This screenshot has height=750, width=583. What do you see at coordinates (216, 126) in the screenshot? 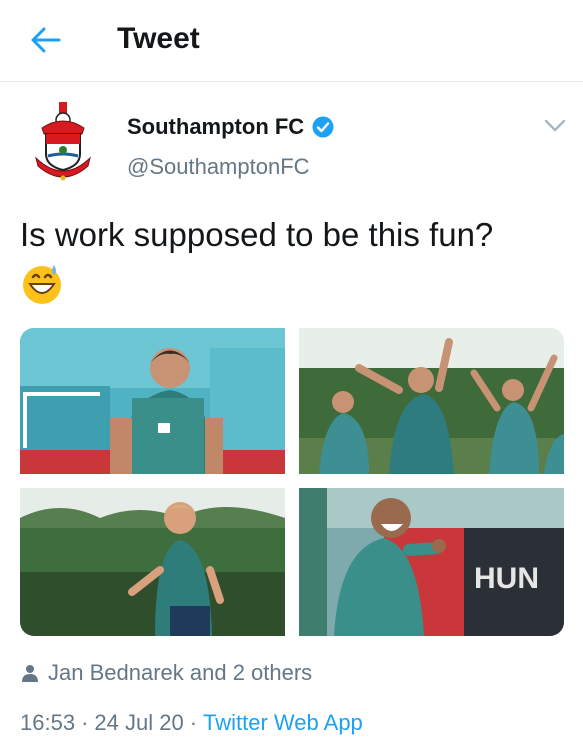
I see `author-name: Southampton FC` at bounding box center [216, 126].